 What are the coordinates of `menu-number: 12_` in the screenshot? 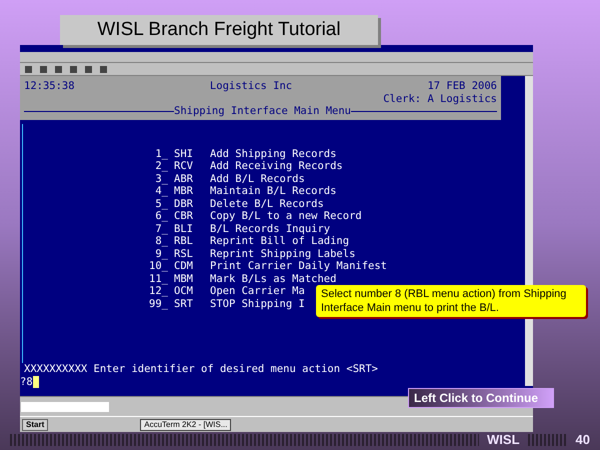 It's located at (158, 291).